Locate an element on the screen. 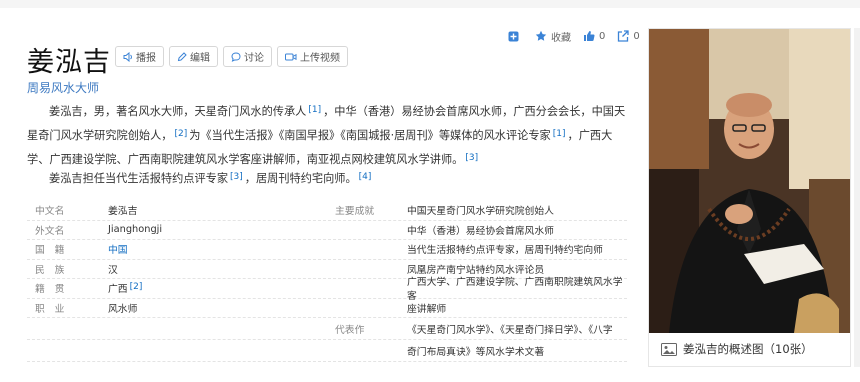 The height and width of the screenshot is (382, 860). info-row: 奇门布局真诀》等风水学术文著 is located at coordinates (327, 351).